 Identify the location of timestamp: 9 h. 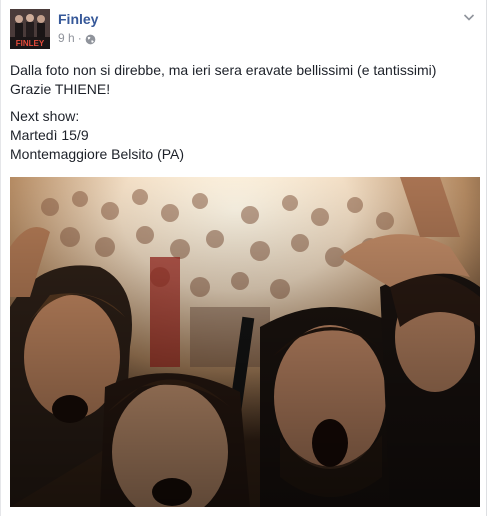
(66, 38).